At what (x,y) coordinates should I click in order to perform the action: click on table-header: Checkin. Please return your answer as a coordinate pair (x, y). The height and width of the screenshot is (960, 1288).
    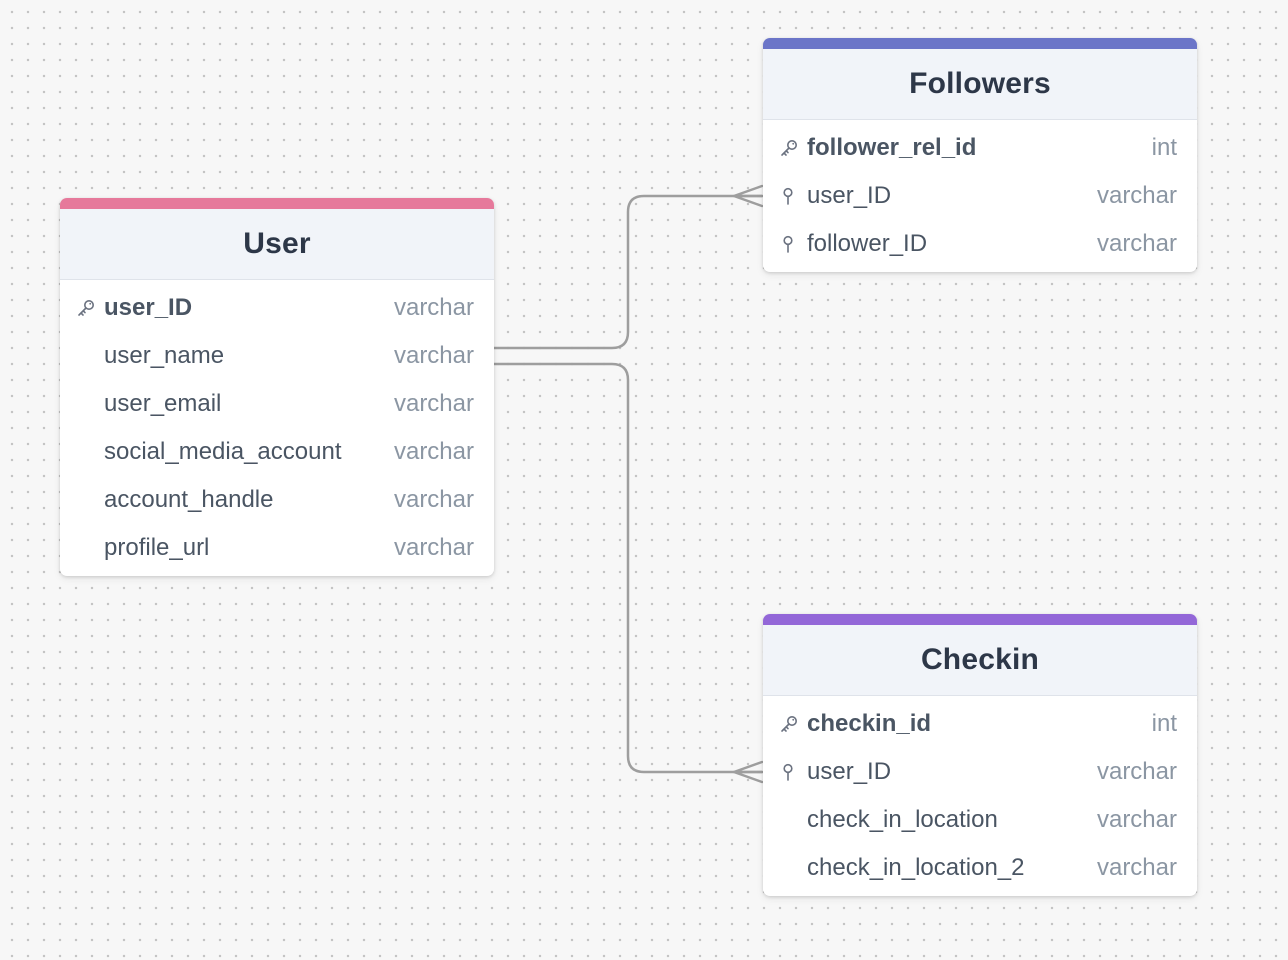
    Looking at the image, I should click on (980, 660).